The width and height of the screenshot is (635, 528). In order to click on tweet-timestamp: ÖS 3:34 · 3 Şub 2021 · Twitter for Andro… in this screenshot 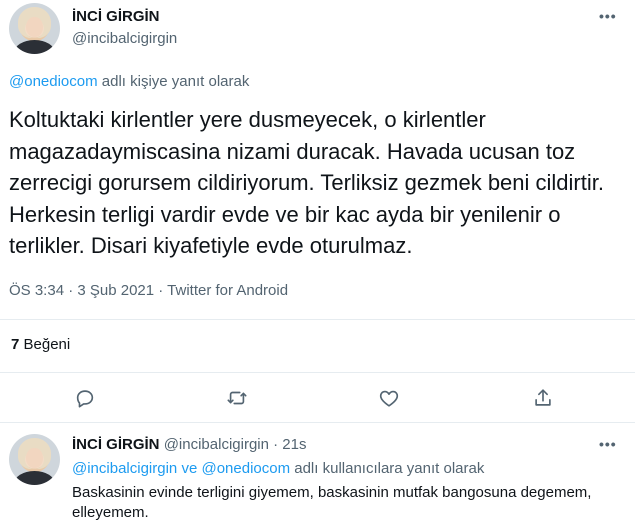, I will do `click(148, 290)`.